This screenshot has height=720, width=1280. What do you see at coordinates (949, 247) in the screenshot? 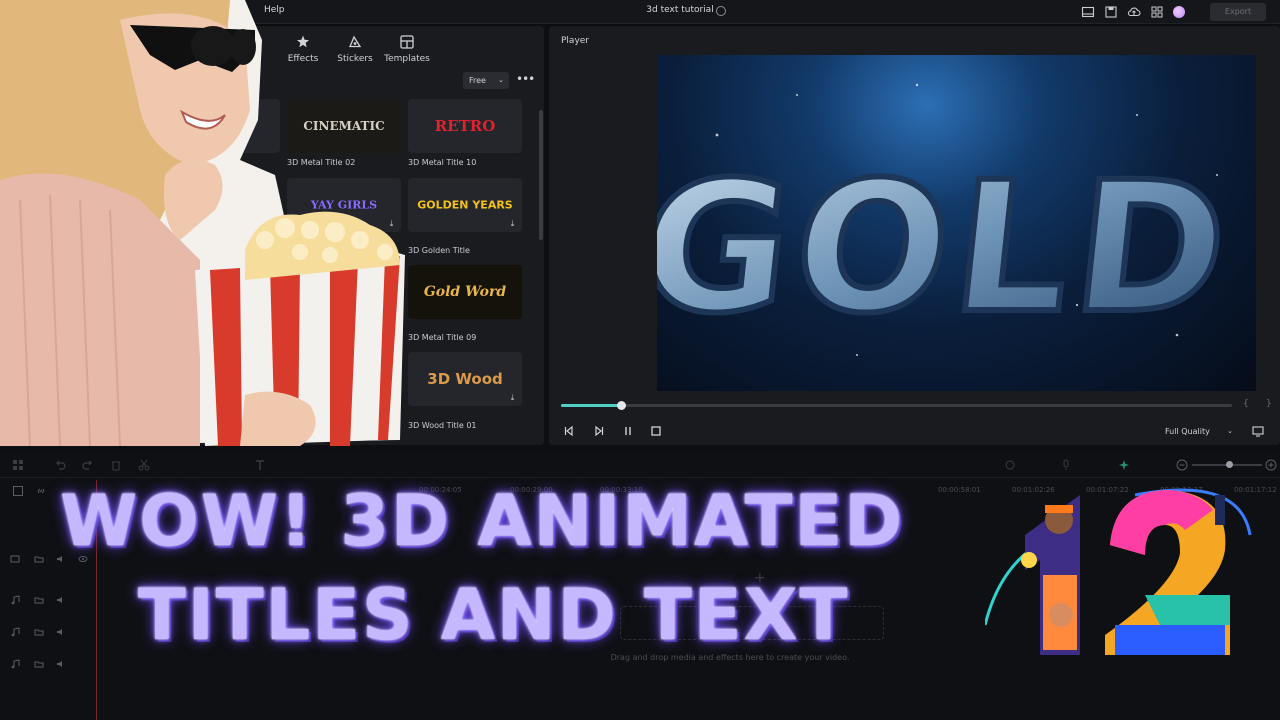
I see `stage-text: GOLD` at bounding box center [949, 247].